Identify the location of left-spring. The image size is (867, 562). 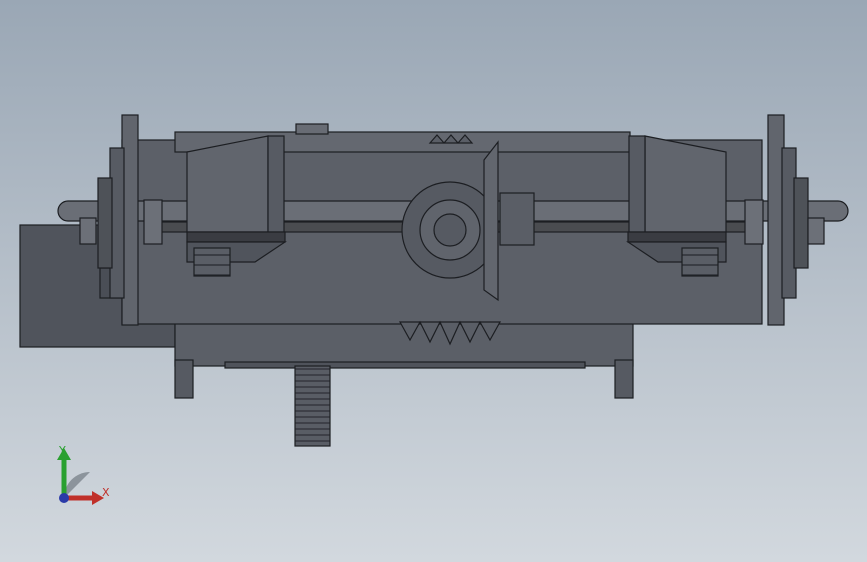
(212, 262).